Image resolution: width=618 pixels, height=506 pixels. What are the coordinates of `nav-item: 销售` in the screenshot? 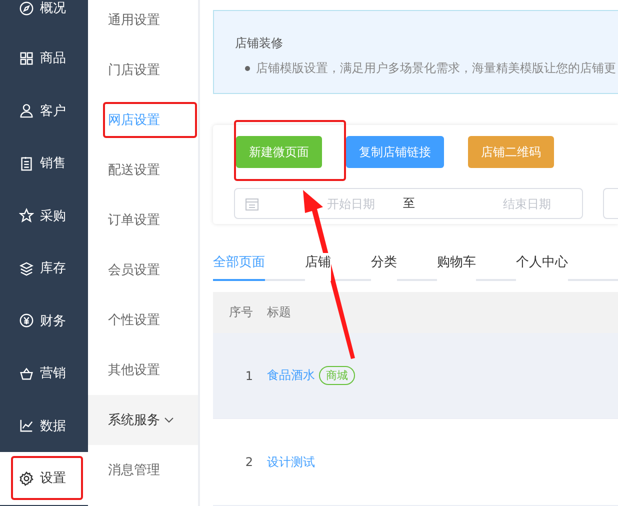 It's located at (44, 163).